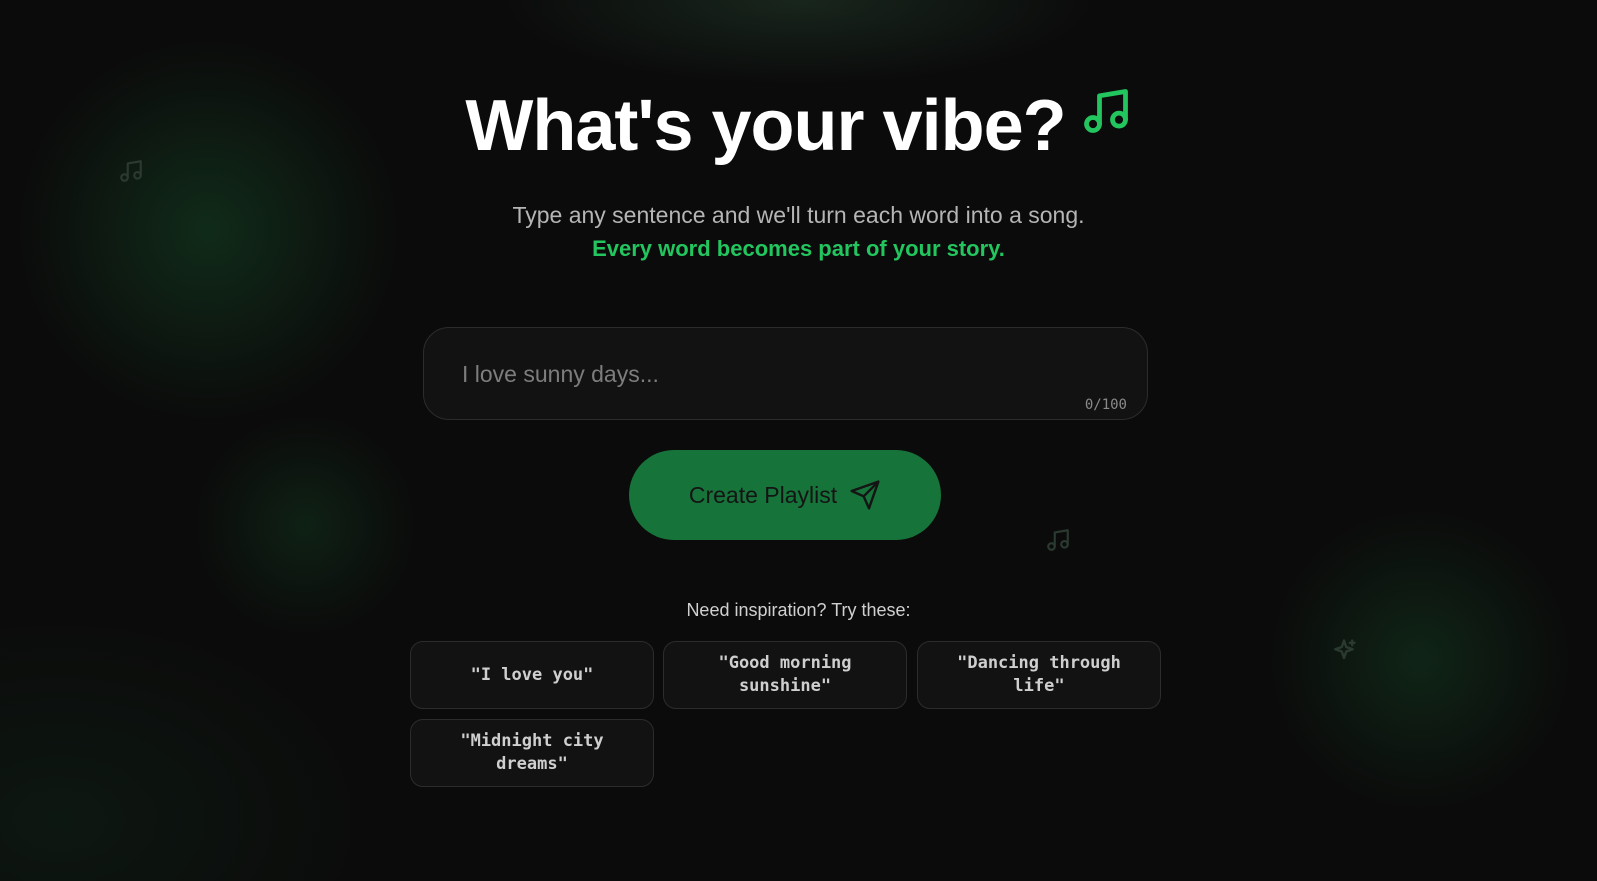 The image size is (1597, 881). I want to click on send-icon, so click(865, 495).